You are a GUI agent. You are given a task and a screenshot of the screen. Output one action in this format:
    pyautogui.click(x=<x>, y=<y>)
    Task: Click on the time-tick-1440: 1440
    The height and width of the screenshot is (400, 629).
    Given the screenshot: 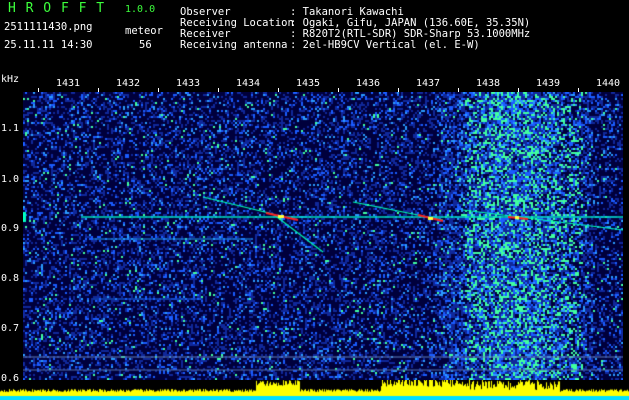 What is the action you would take?
    pyautogui.click(x=608, y=83)
    